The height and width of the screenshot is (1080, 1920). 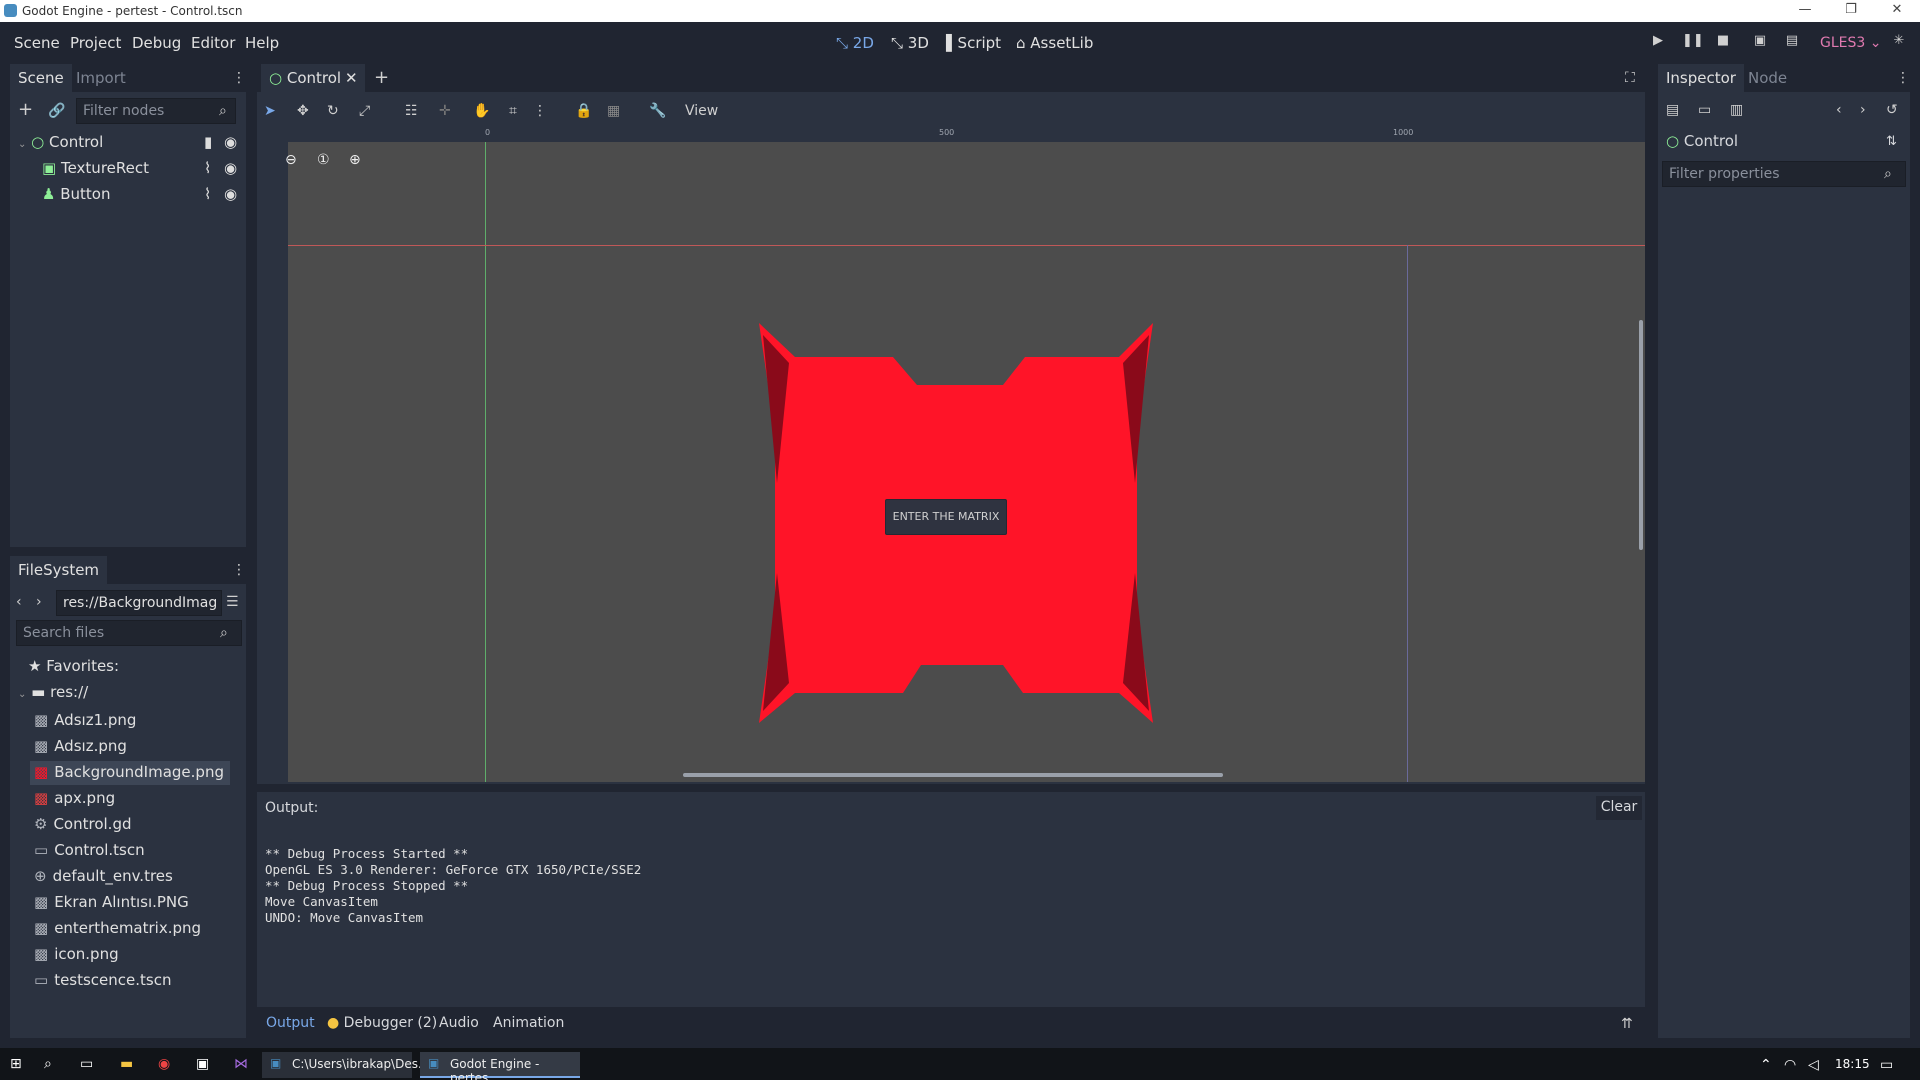 I want to click on object-properties-icon: ⇅, so click(x=1891, y=141).